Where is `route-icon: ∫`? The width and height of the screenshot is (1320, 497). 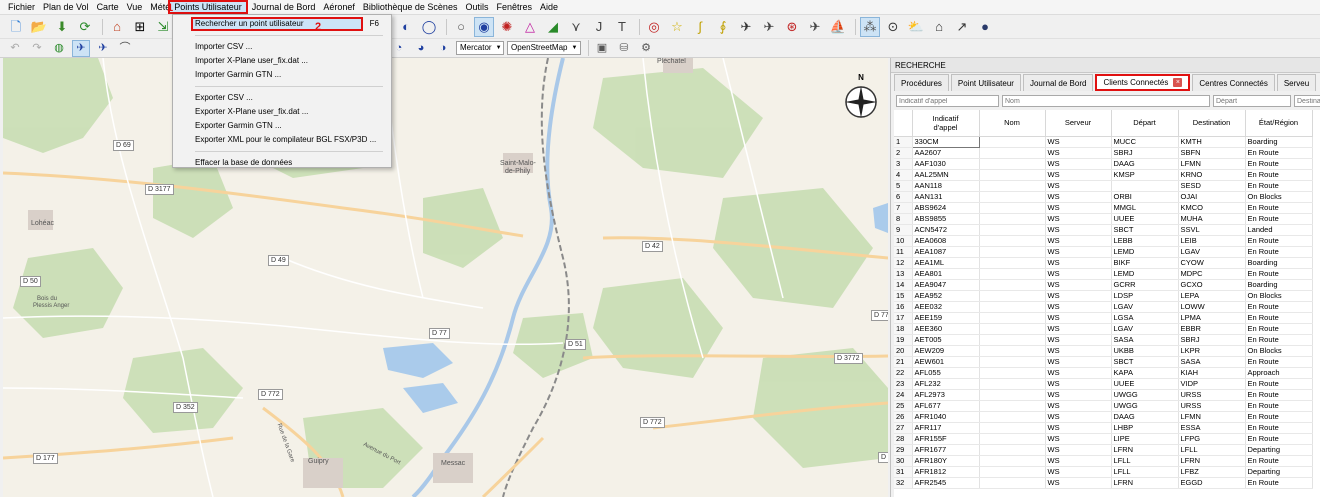 route-icon: ∫ is located at coordinates (700, 27).